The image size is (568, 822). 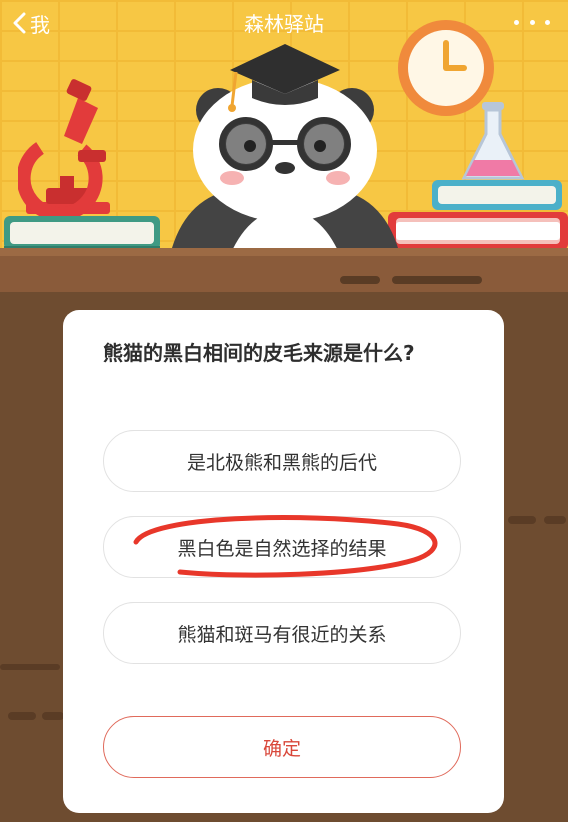 What do you see at coordinates (285, 149) in the screenshot?
I see `panda-mascot-icon` at bounding box center [285, 149].